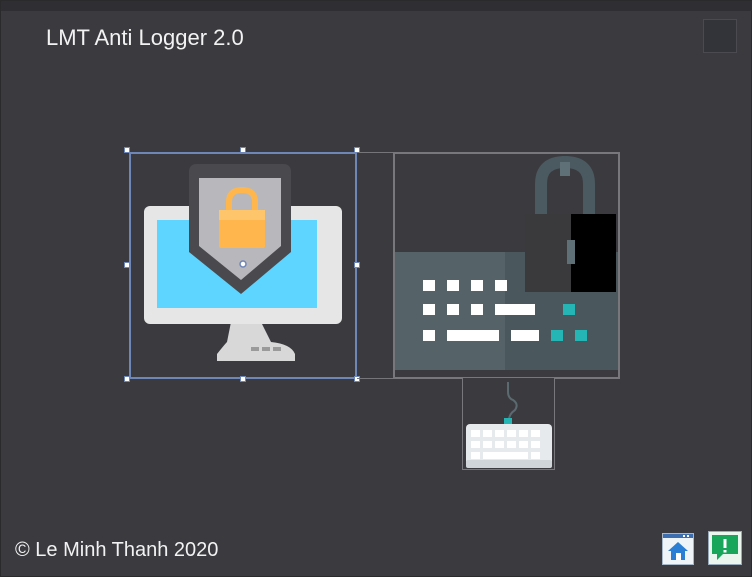  What do you see at coordinates (376, 6) in the screenshot?
I see `window-top-strip` at bounding box center [376, 6].